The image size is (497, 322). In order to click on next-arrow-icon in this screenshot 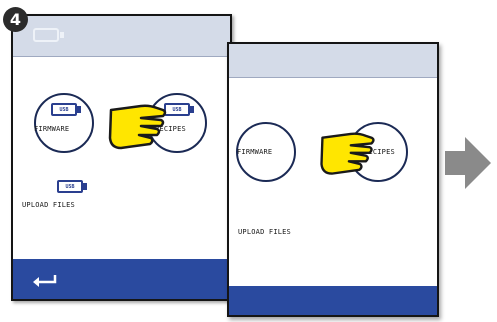, I will do `click(468, 163)`.